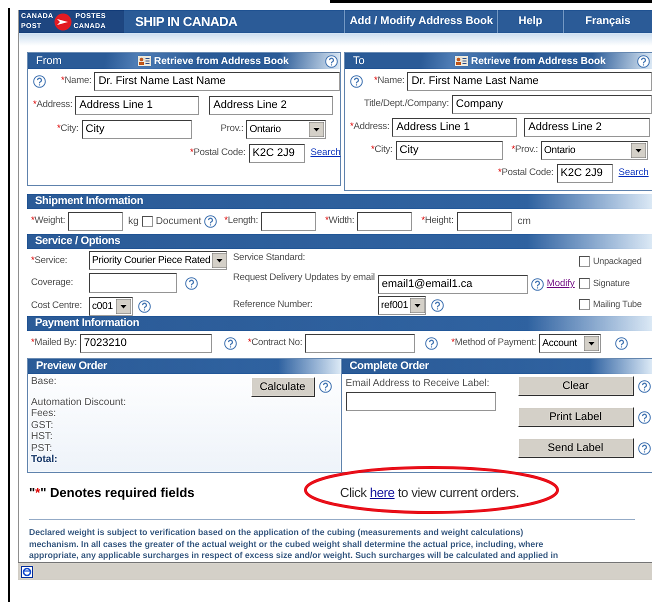 The height and width of the screenshot is (602, 652). Describe the element at coordinates (27, 572) in the screenshot. I see `globe-page-icon` at that location.